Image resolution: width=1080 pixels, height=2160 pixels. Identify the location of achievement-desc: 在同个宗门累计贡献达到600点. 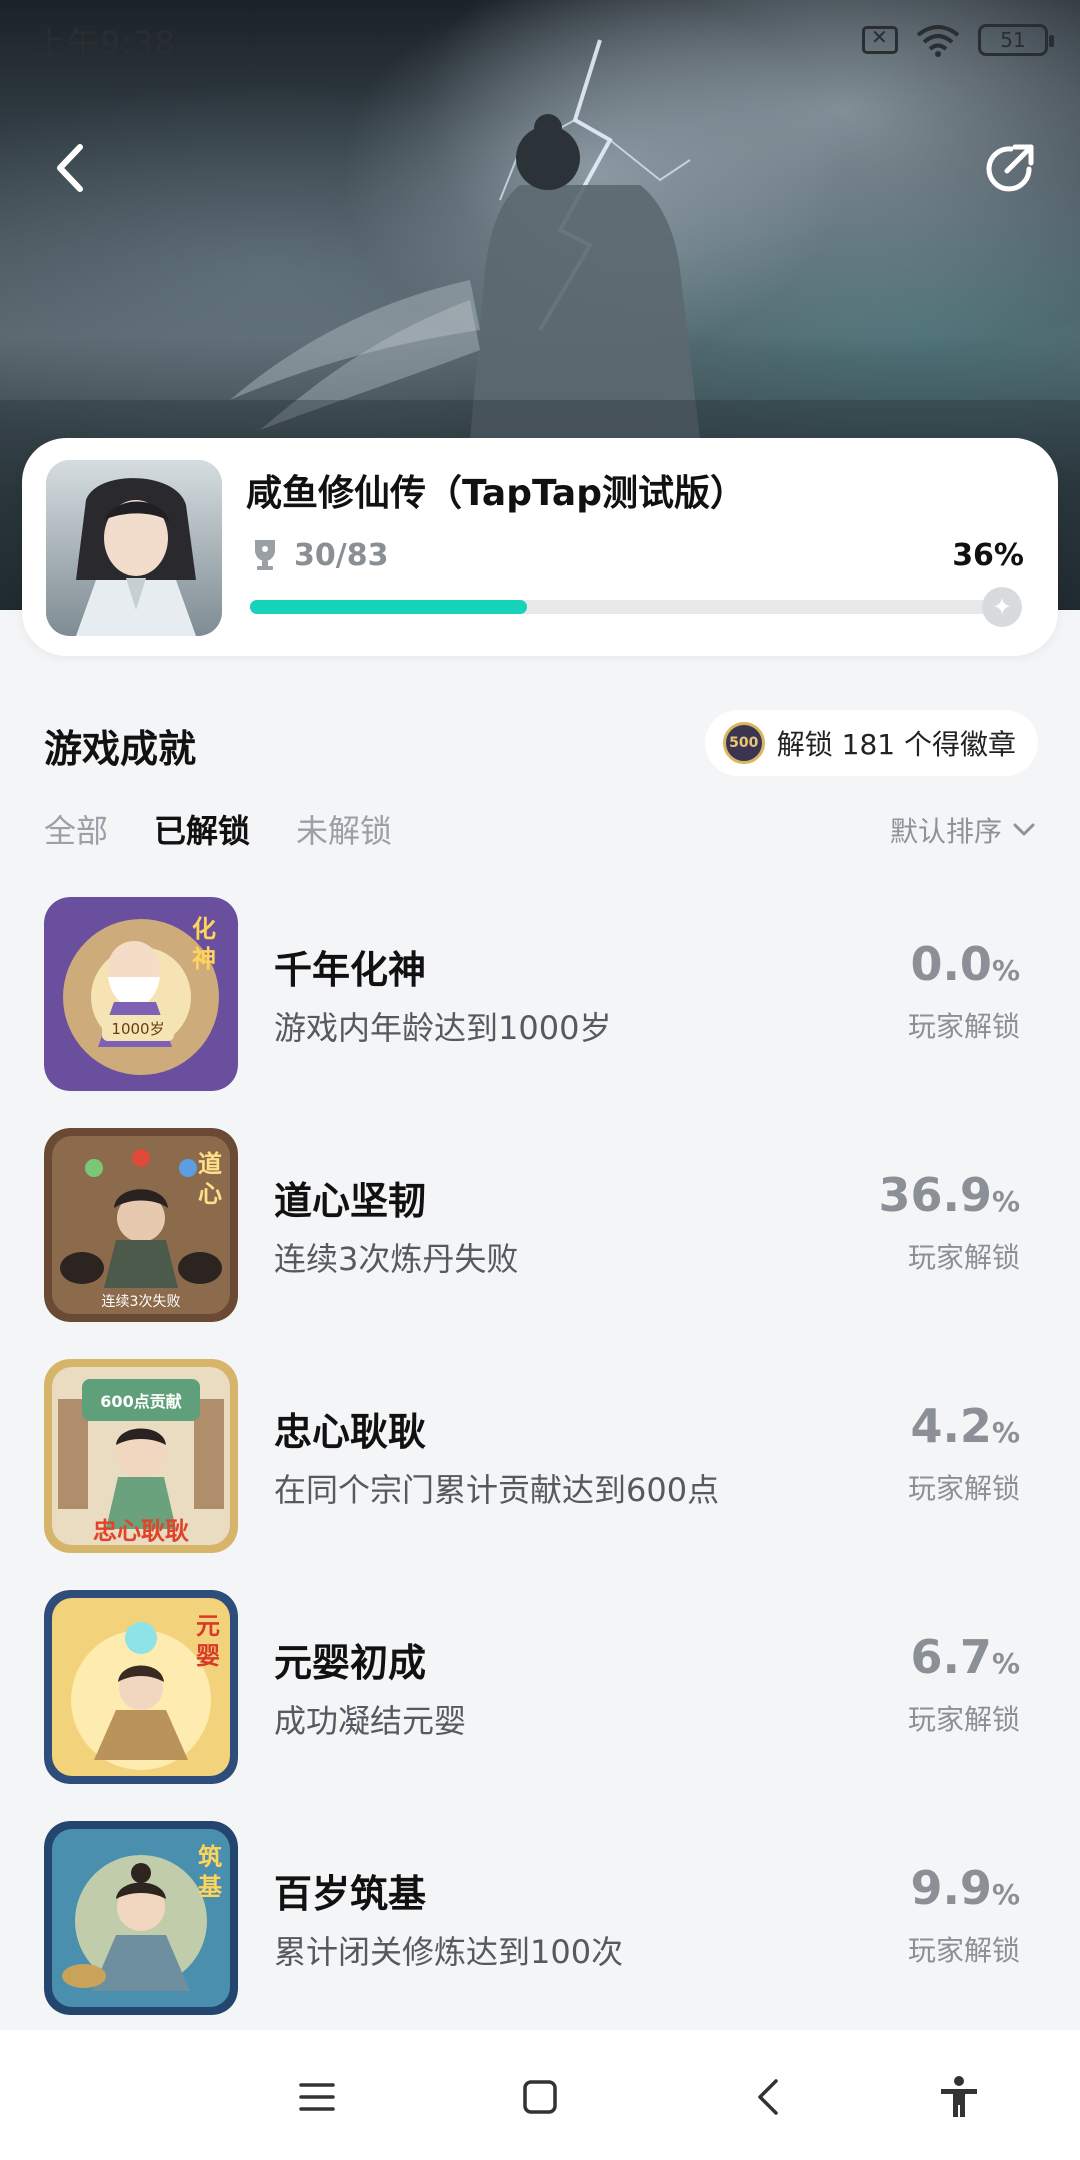
(497, 1490).